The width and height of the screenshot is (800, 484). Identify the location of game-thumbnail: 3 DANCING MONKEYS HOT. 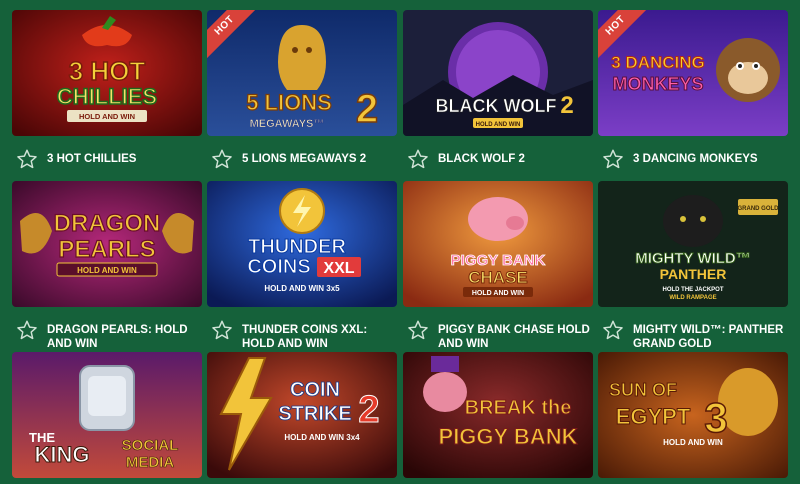
(693, 73).